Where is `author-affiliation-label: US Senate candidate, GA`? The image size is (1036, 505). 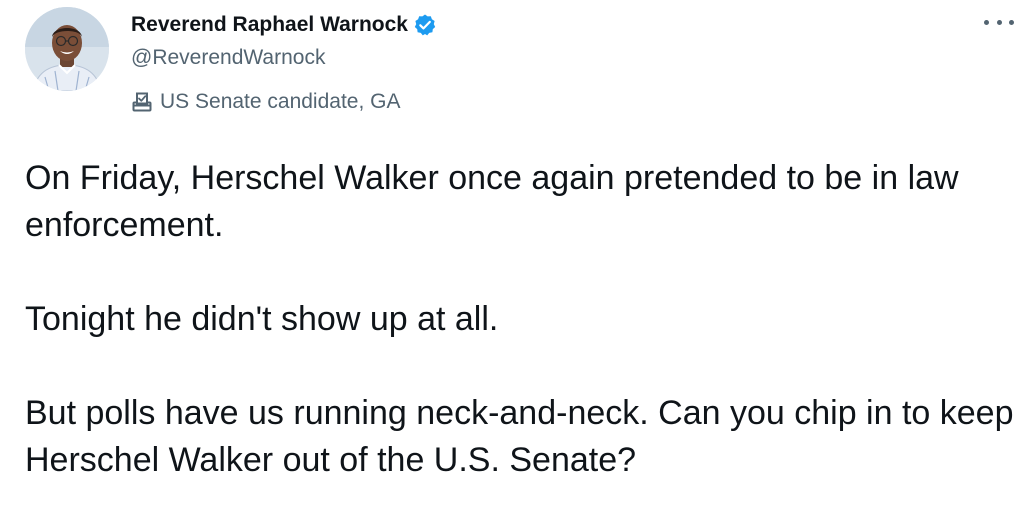
author-affiliation-label: US Senate candidate, GA is located at coordinates (280, 101).